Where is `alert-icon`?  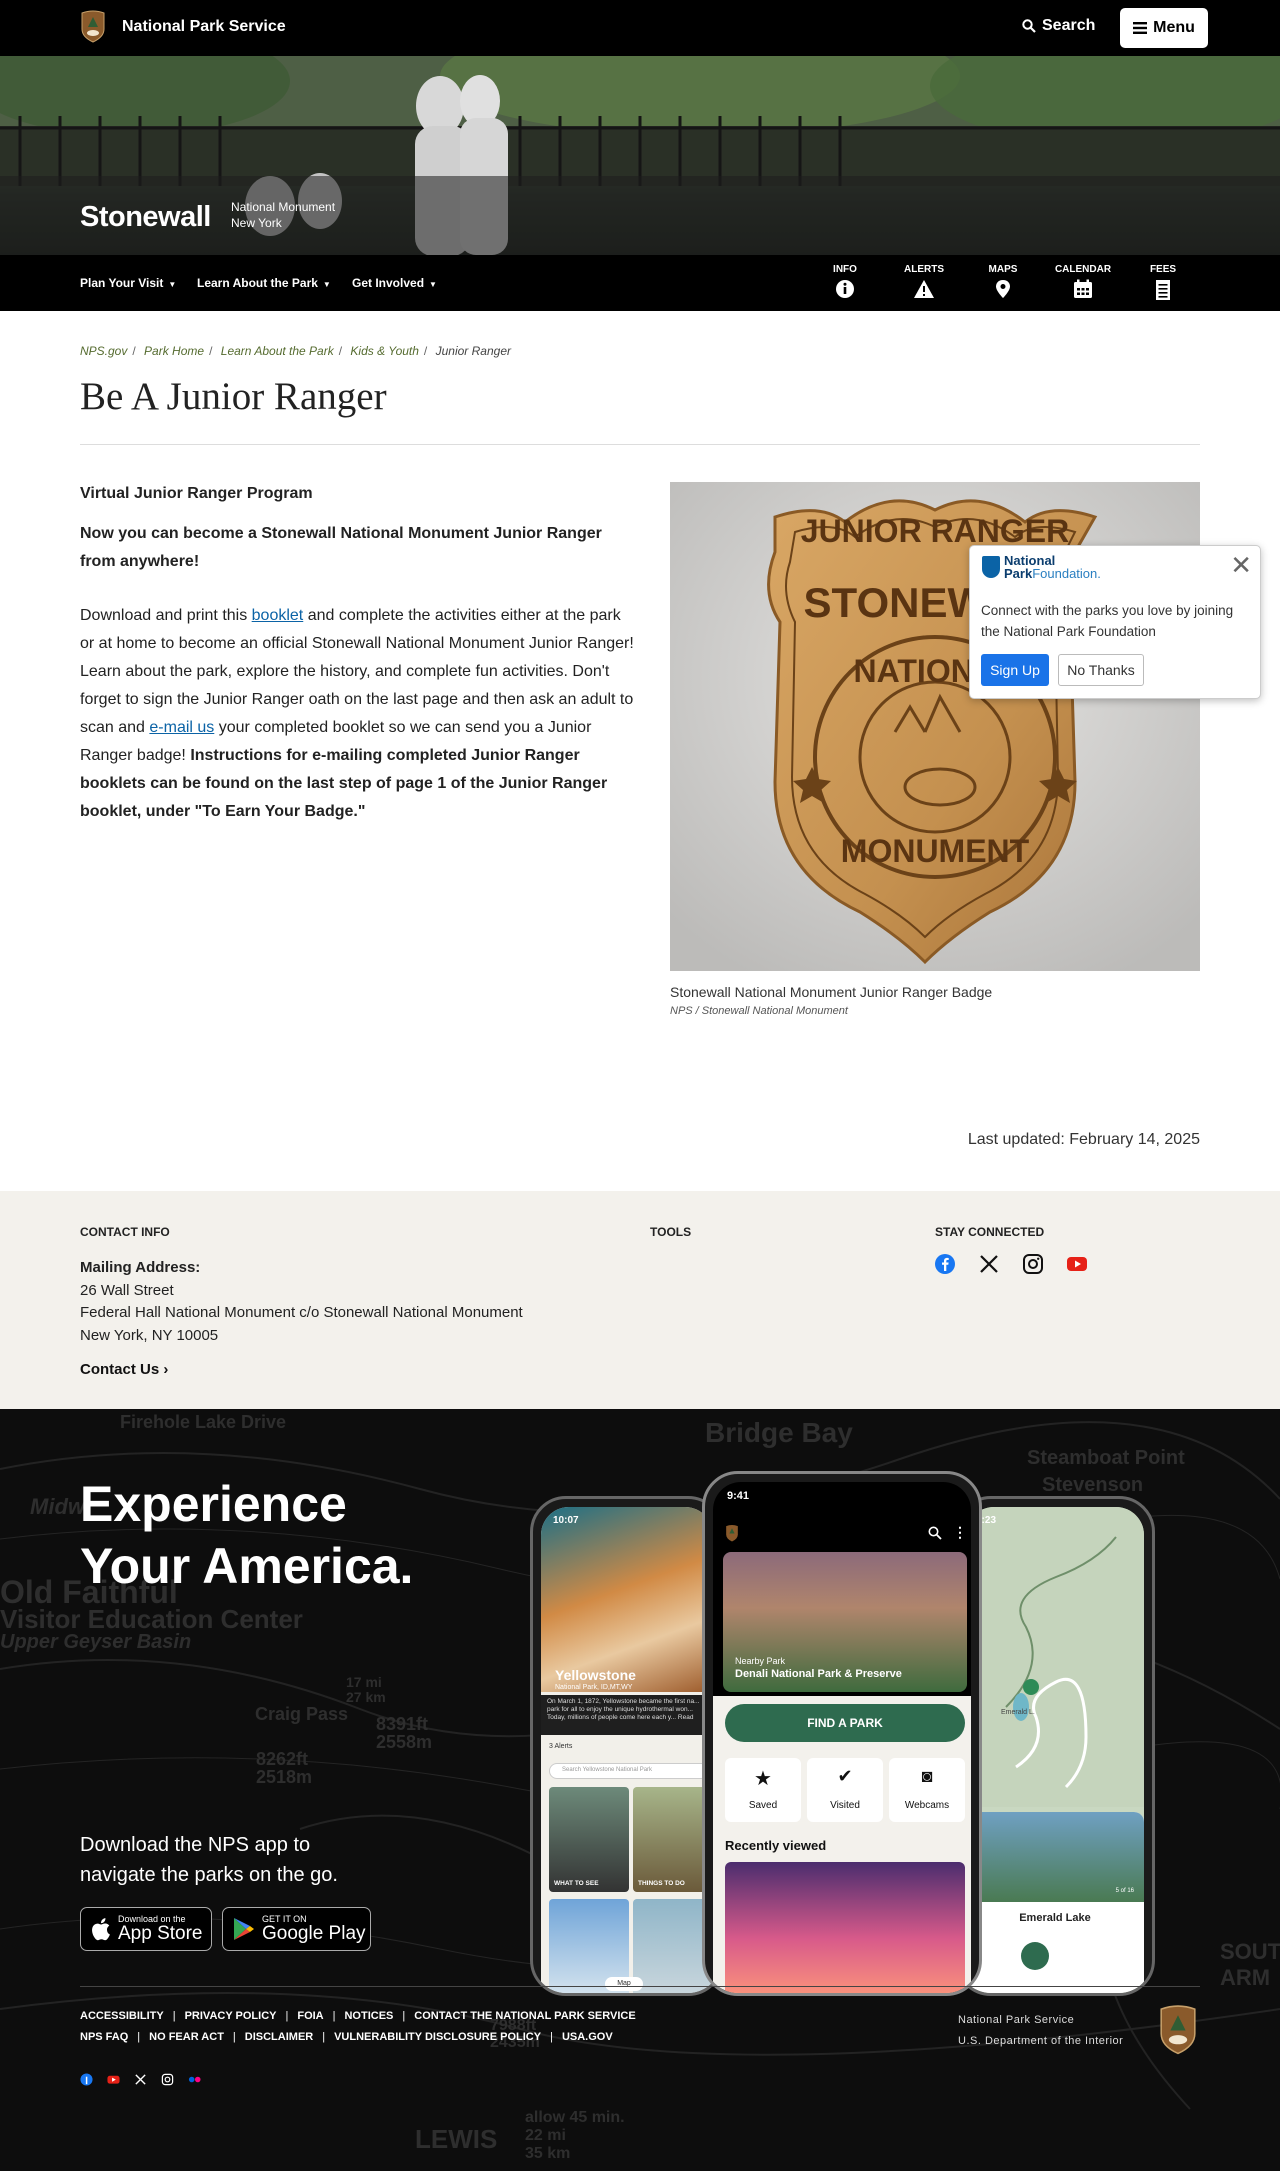
alert-icon is located at coordinates (924, 289).